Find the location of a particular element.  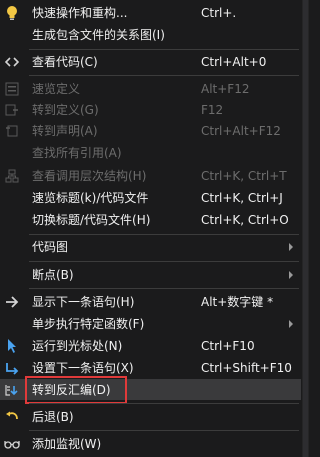

menu-item-go-to-declaration: 转到声明(A) Ctrl+Alt+F12 is located at coordinates (150, 130).